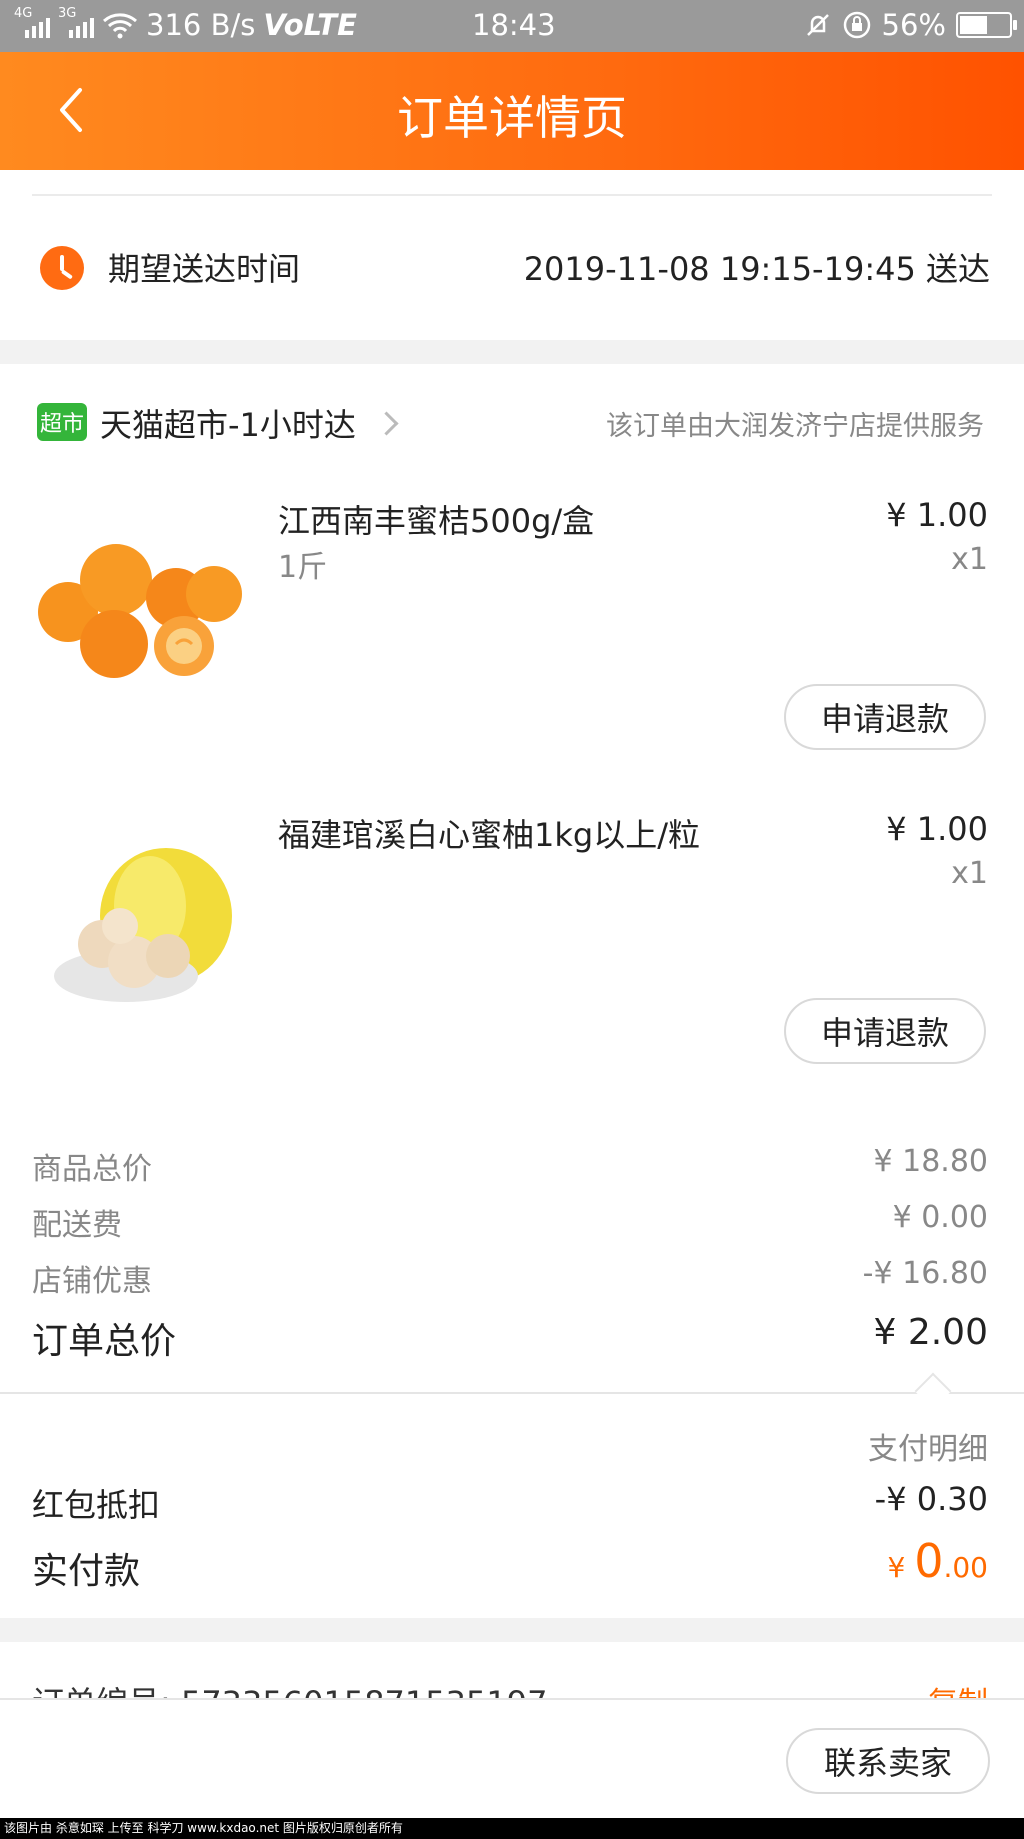  I want to click on payment-detail-label: 支付明细, so click(928, 1446).